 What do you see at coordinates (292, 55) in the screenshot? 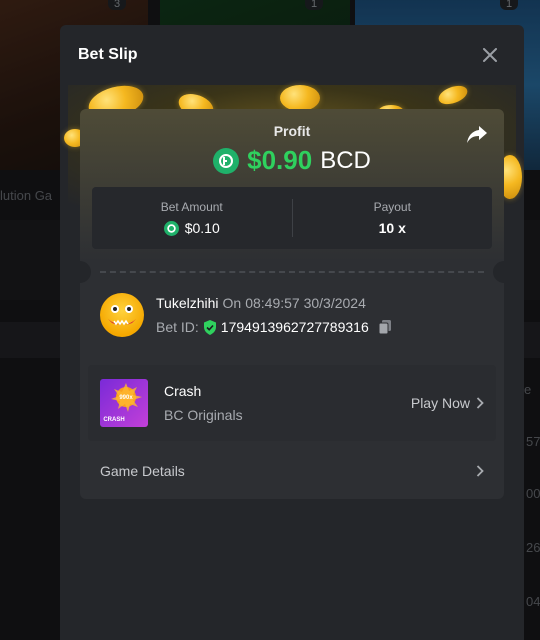
I see `modal-header: Bet Slip` at bounding box center [292, 55].